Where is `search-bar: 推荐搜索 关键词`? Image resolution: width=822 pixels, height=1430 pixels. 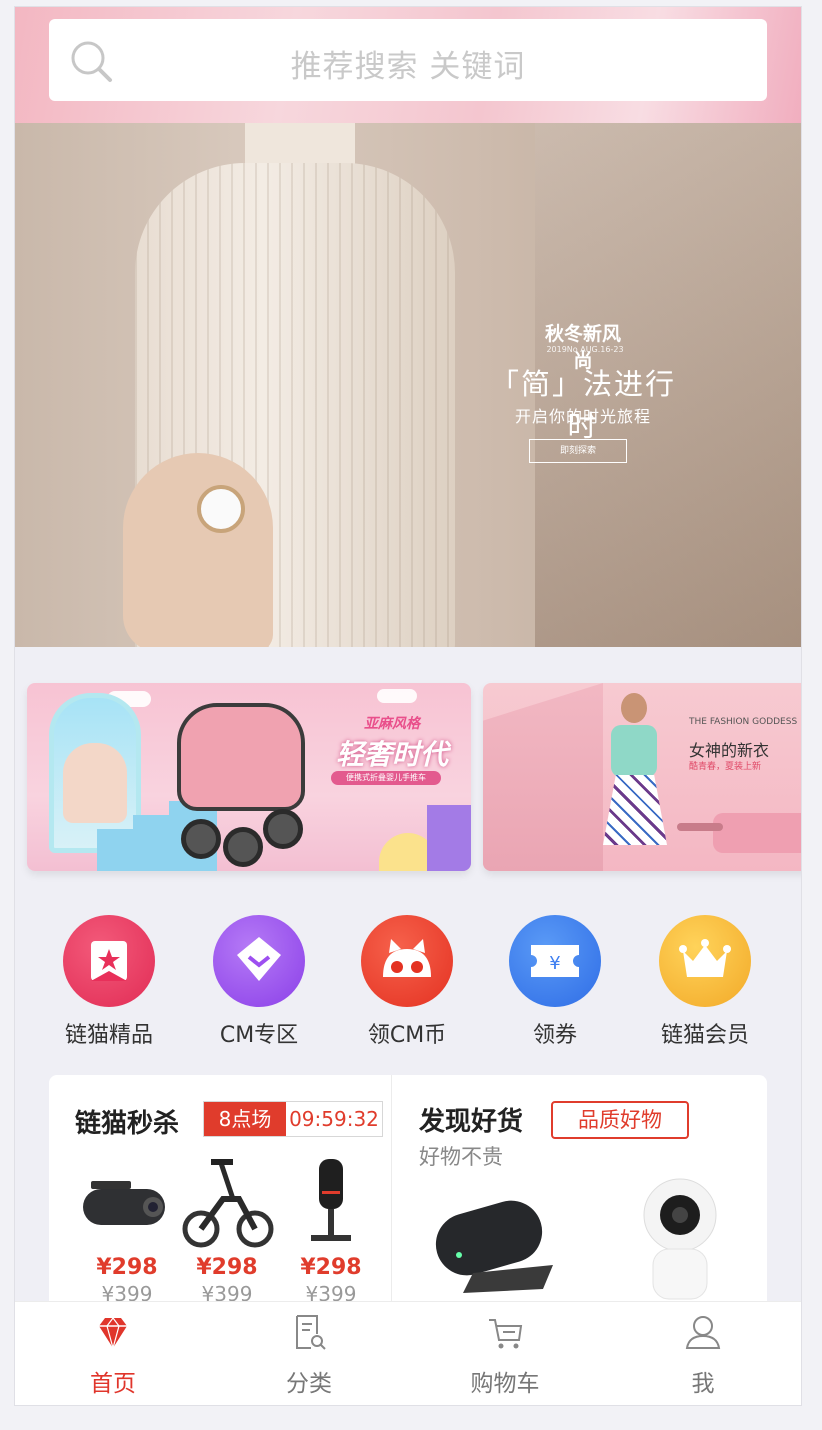
search-bar: 推荐搜索 关键词 is located at coordinates (408, 60).